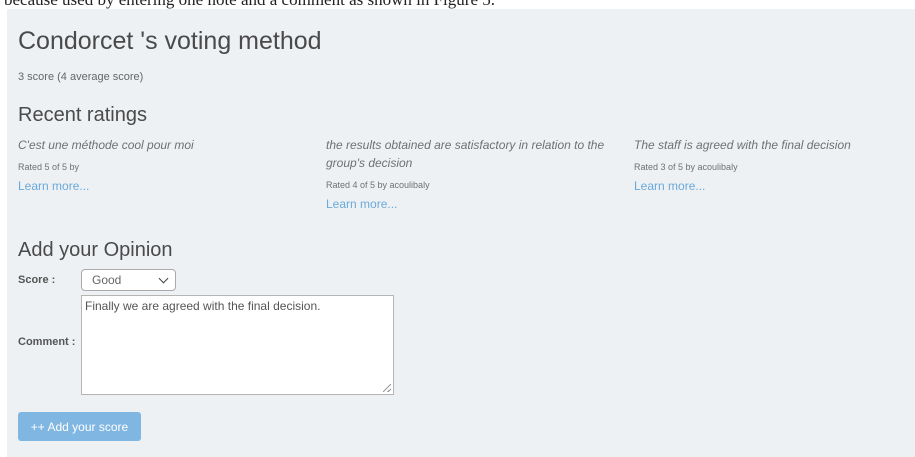 The height and width of the screenshot is (457, 915). Describe the element at coordinates (106, 145) in the screenshot. I see `rating-comment: C'est une méthode cool pour moi` at that location.